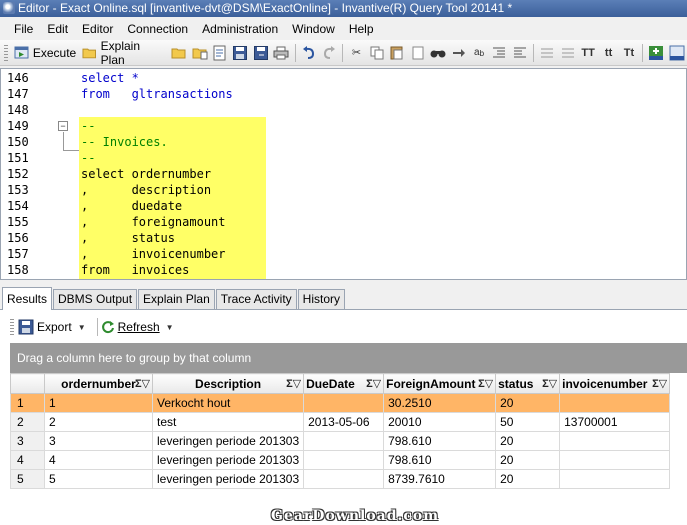 This screenshot has height=525, width=687. I want to click on fold-guide, so click(71, 150).